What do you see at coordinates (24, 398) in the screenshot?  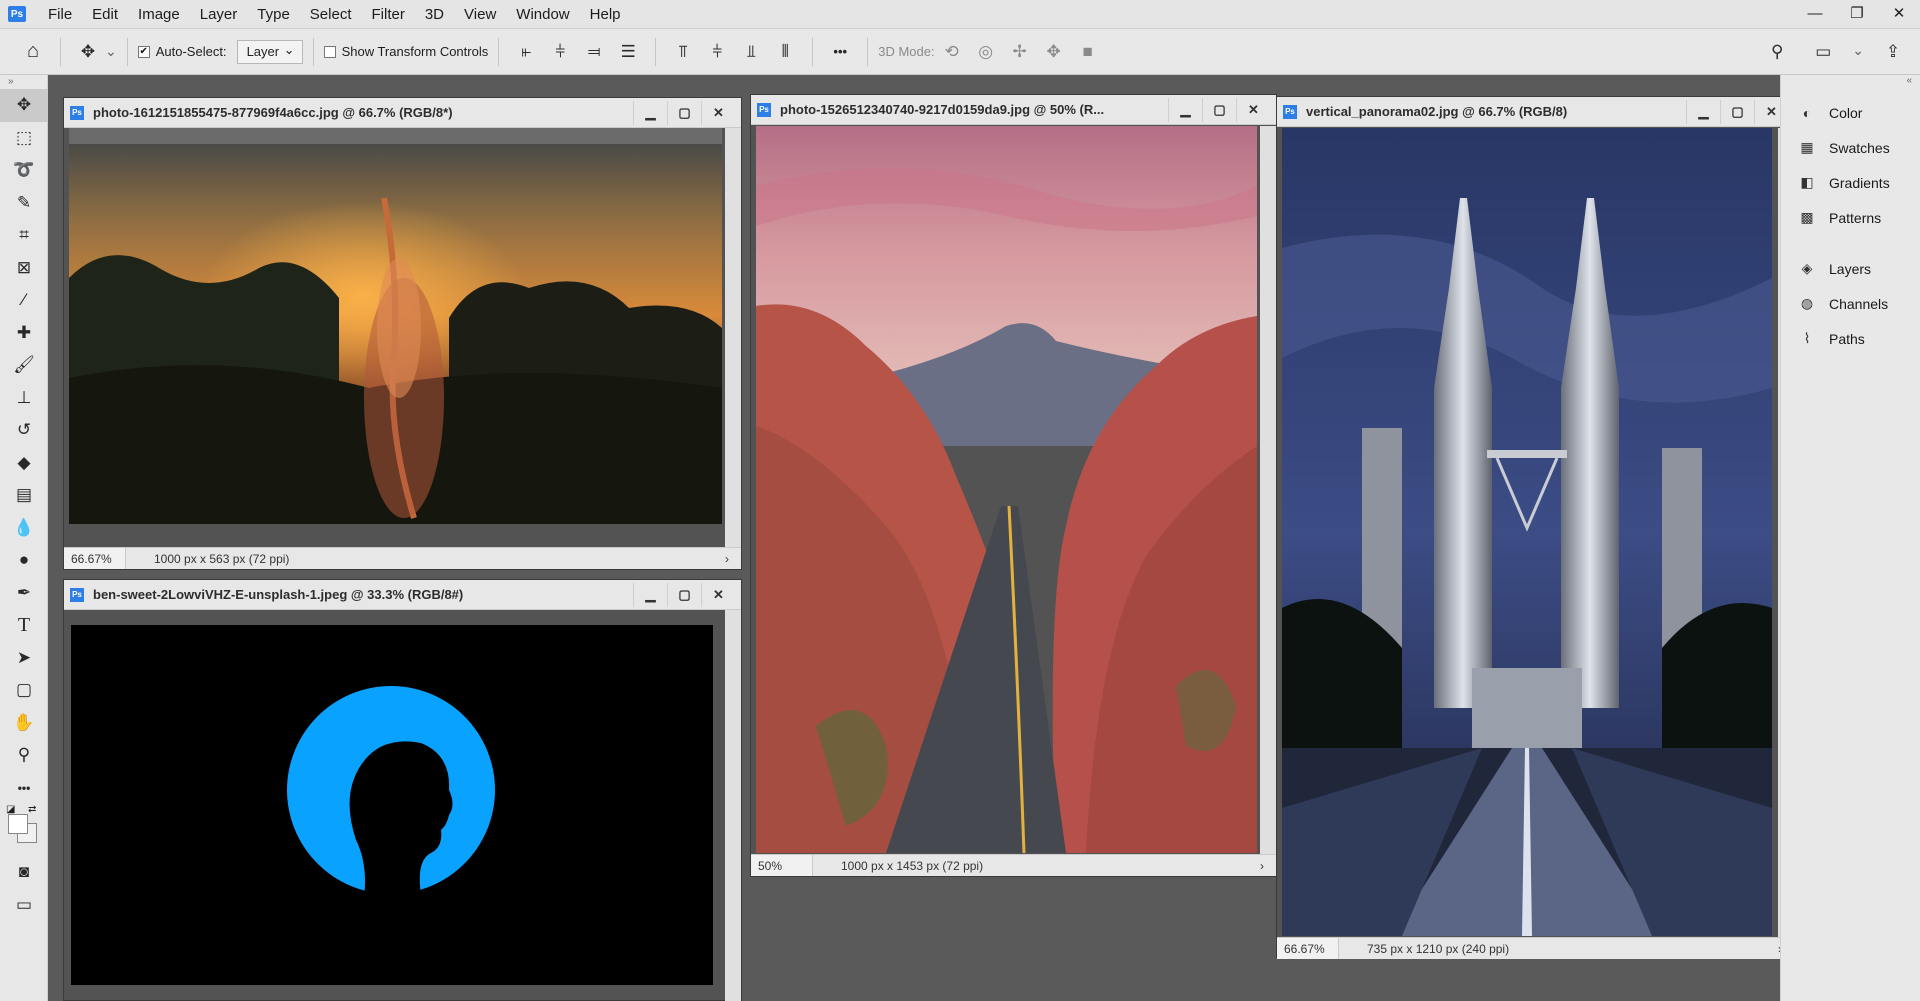 I see `clone-stamp-icon: ⊥` at bounding box center [24, 398].